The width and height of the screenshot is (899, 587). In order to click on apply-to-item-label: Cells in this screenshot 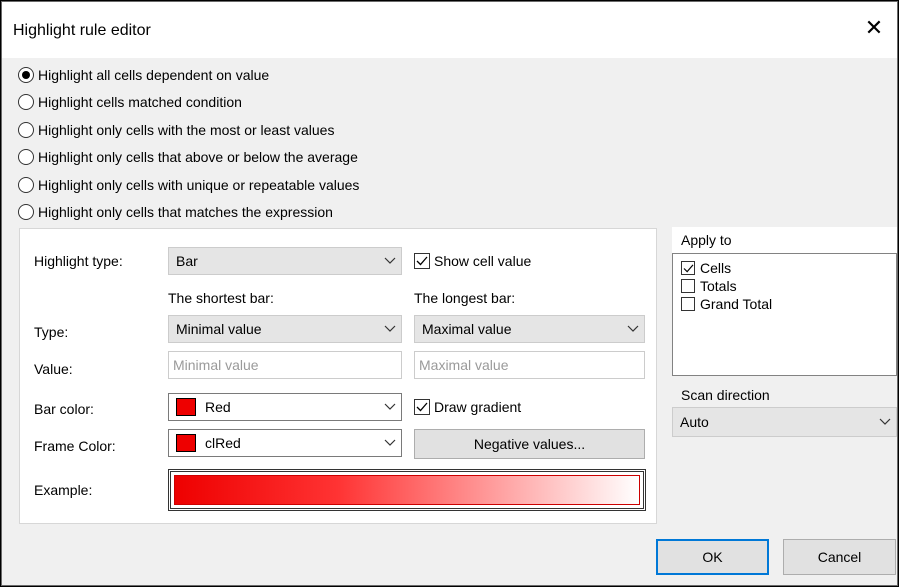, I will do `click(716, 268)`.